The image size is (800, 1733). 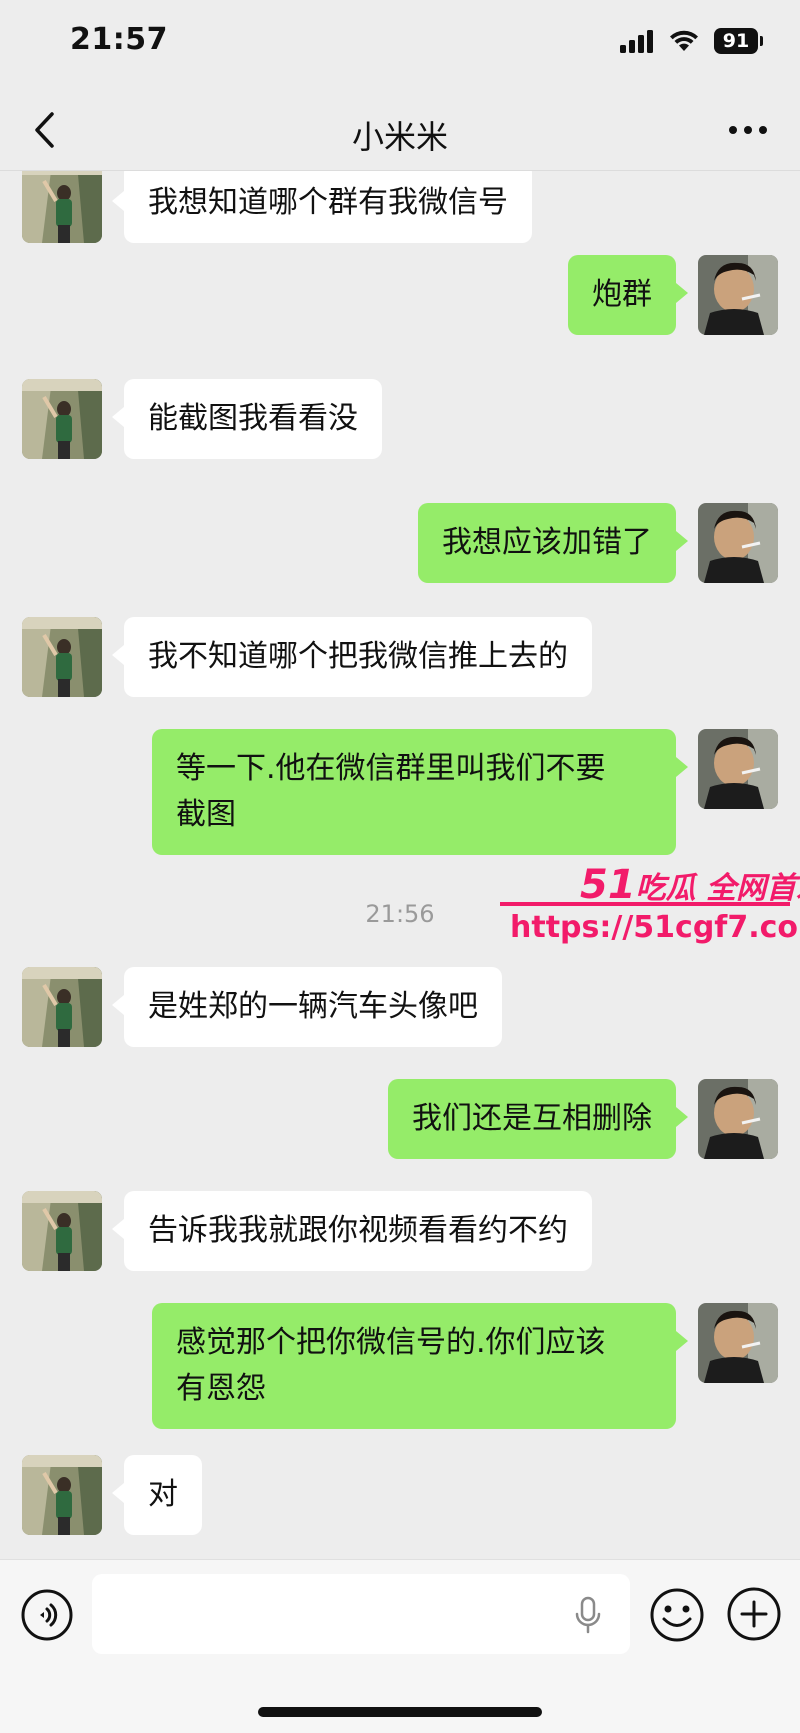 What do you see at coordinates (628, 295) in the screenshot?
I see `message-bubble-sent: 炮群` at bounding box center [628, 295].